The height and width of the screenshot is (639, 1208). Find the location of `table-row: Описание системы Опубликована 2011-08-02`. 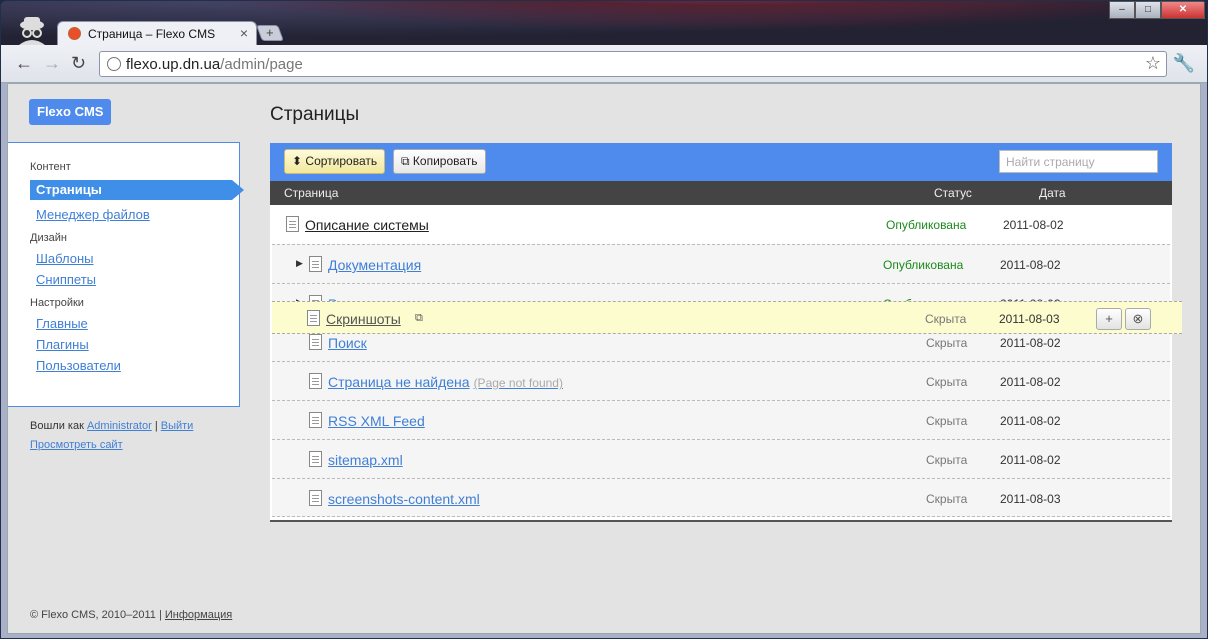

table-row: Описание системы Опубликована 2011-08-02 is located at coordinates (721, 224).